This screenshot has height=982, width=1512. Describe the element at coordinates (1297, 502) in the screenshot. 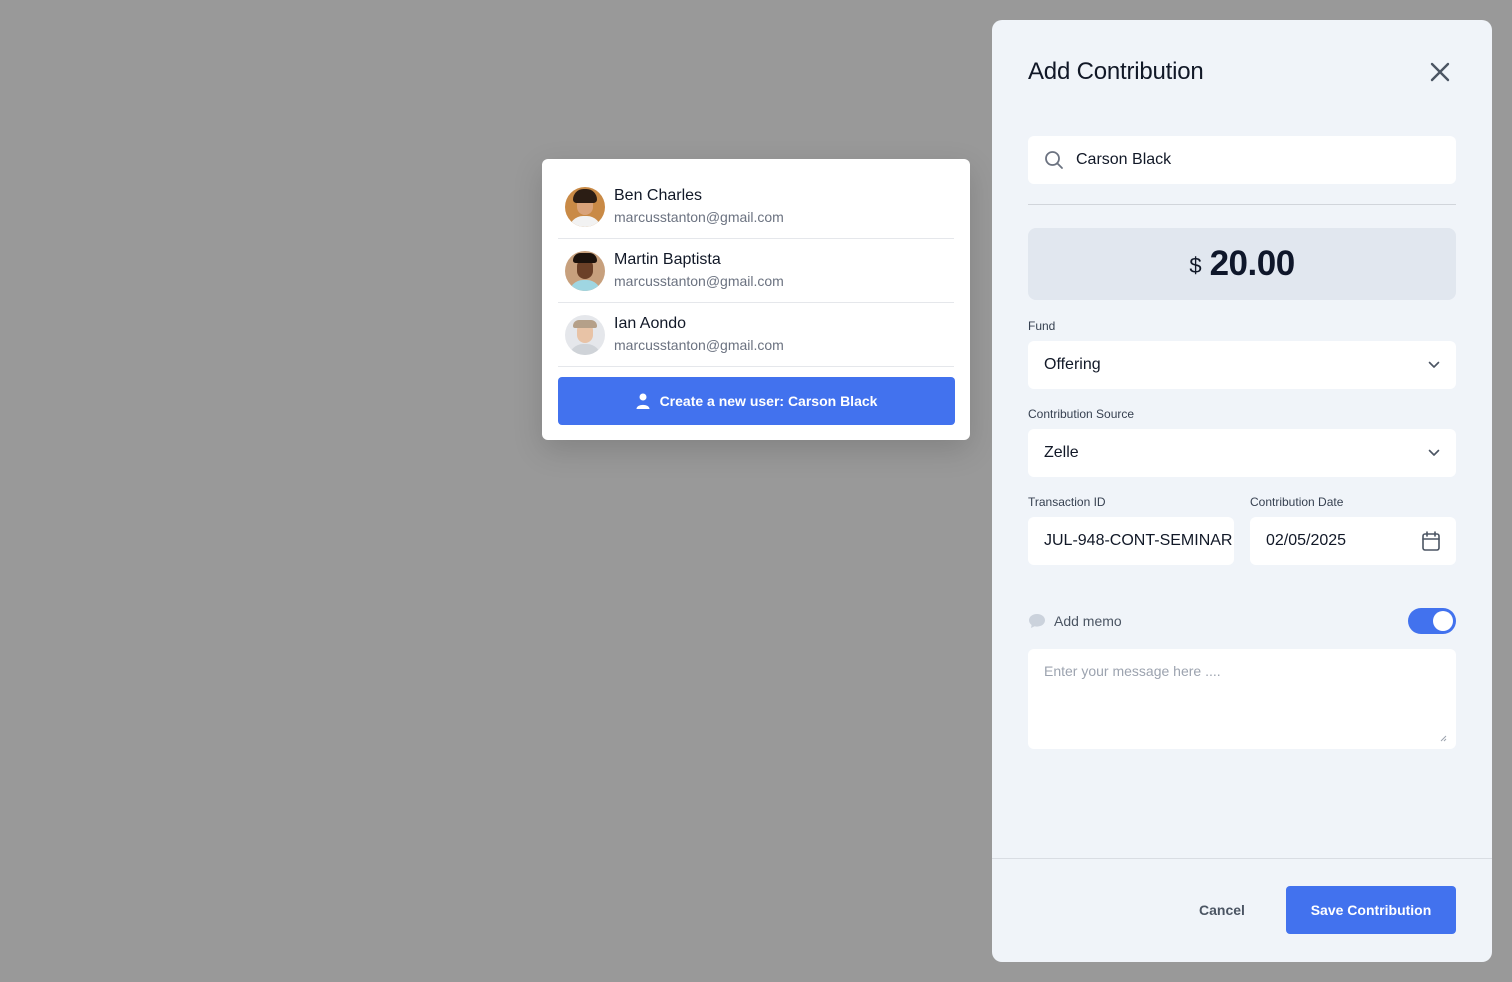

I see `contribution-date-label: Contribution Date` at that location.